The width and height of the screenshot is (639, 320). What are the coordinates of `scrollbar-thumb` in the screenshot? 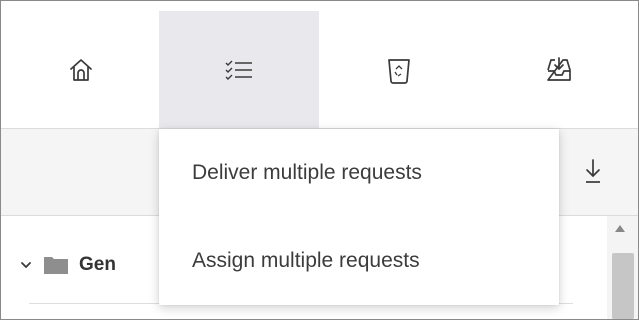 It's located at (623, 286).